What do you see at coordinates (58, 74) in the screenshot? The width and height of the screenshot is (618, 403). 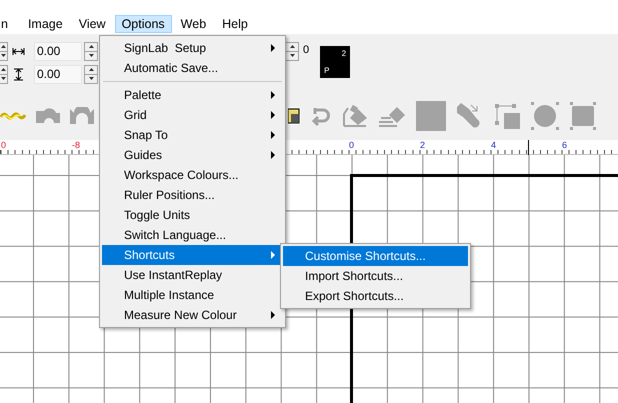 I see `height-field: 0.00` at bounding box center [58, 74].